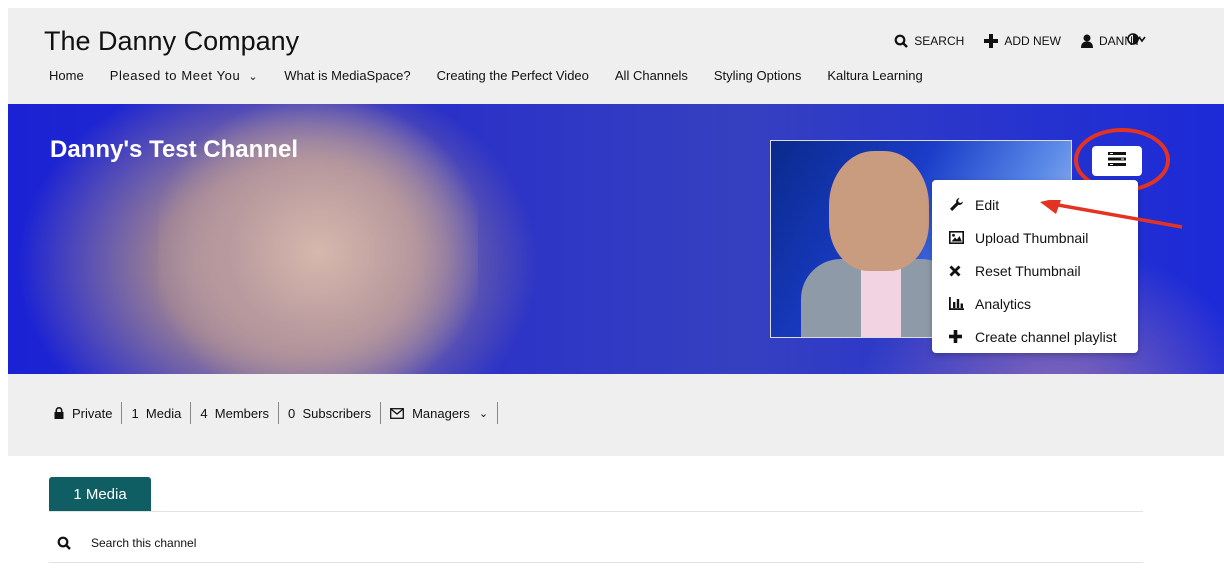  I want to click on nav-label: Pleased to Meet You, so click(175, 75).